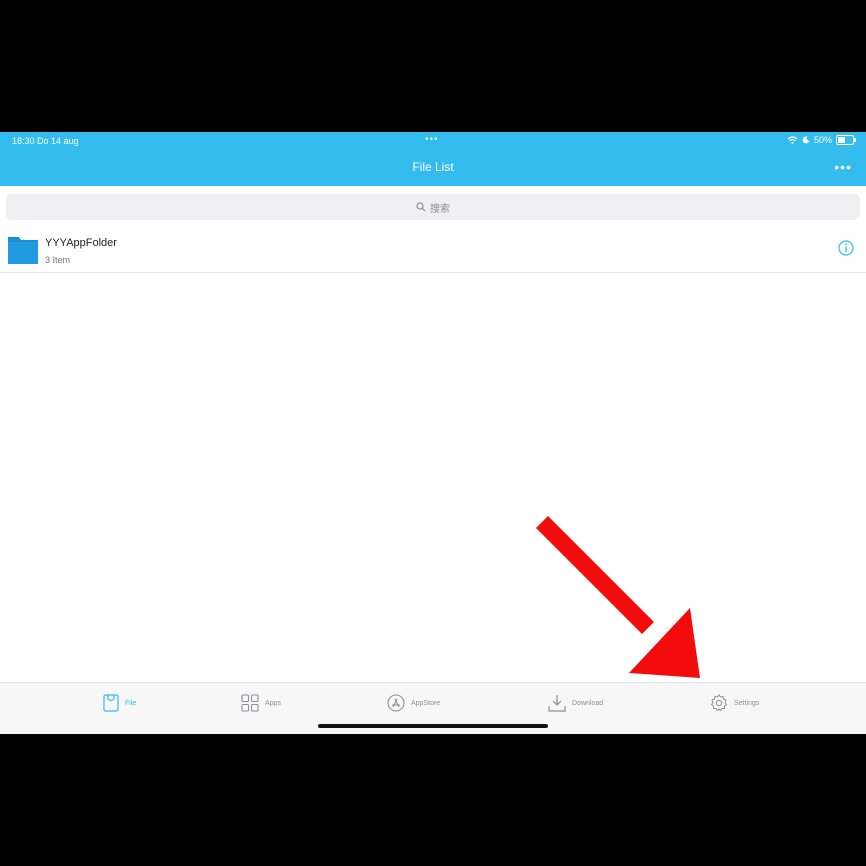 The width and height of the screenshot is (866, 866). Describe the element at coordinates (421, 207) in the screenshot. I see `search-icon` at that location.